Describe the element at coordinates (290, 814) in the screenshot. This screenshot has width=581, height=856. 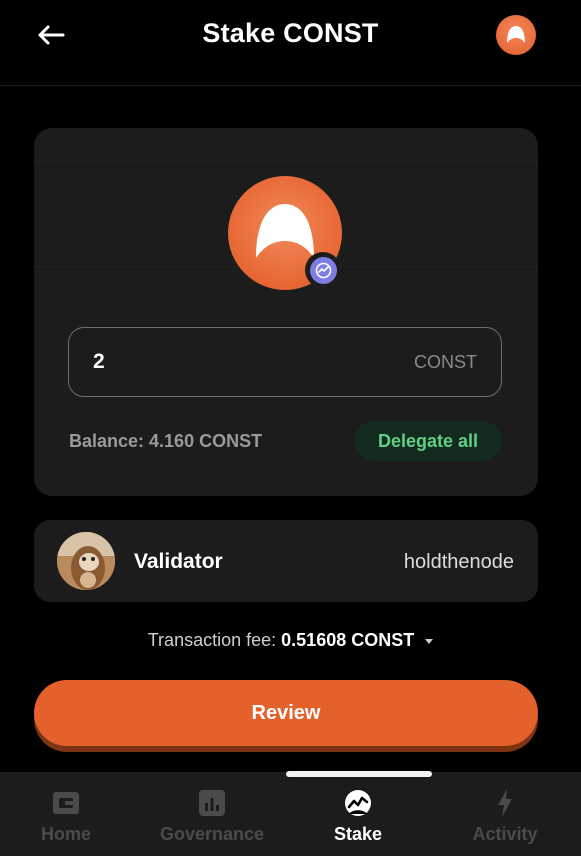
I see `bottom-nav: Home Governance Stake Activity` at that location.